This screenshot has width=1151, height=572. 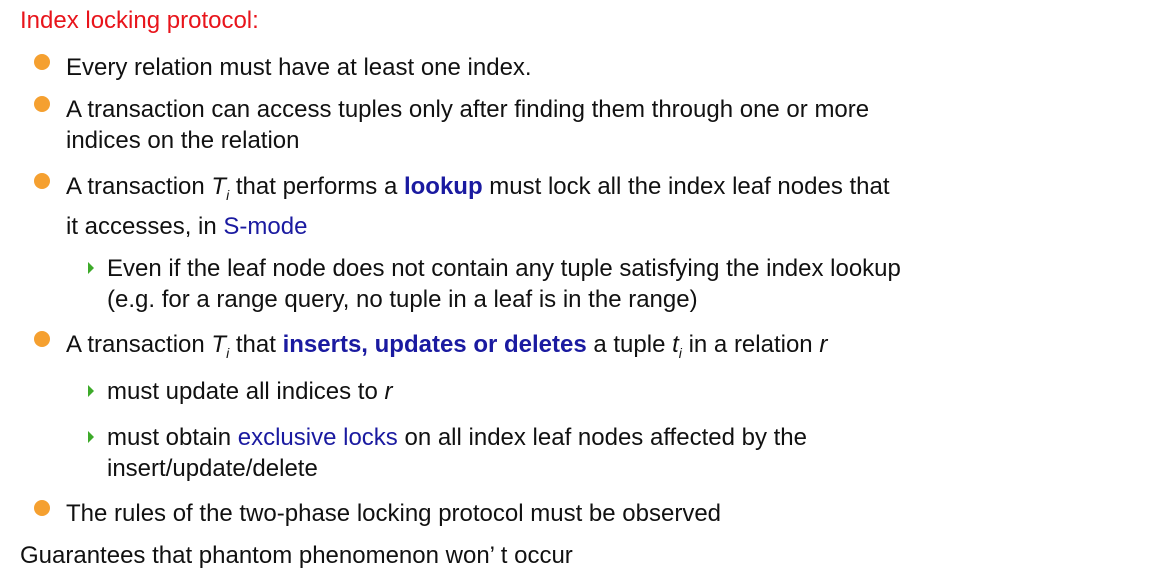 What do you see at coordinates (246, 391) in the screenshot?
I see `sub-bullet-text: must update all indices to` at bounding box center [246, 391].